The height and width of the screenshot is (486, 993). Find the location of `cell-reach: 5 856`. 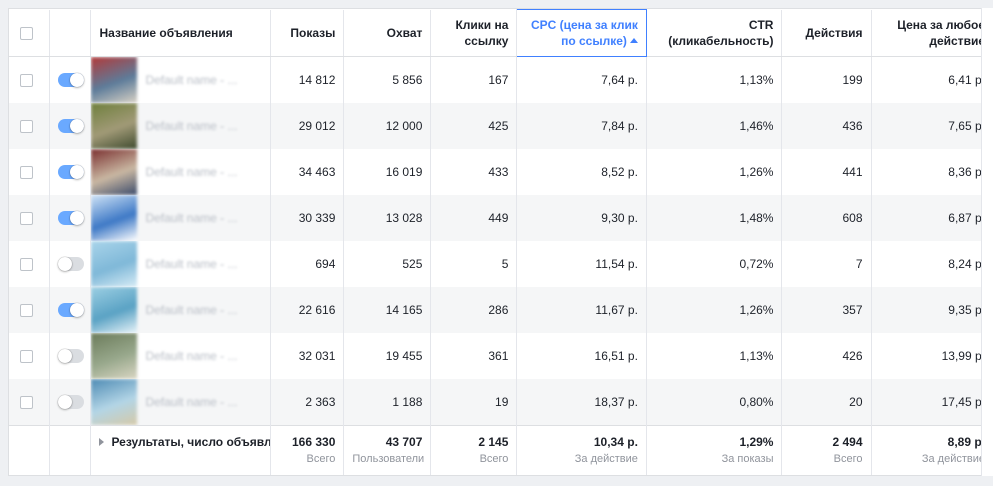

cell-reach: 5 856 is located at coordinates (387, 79).